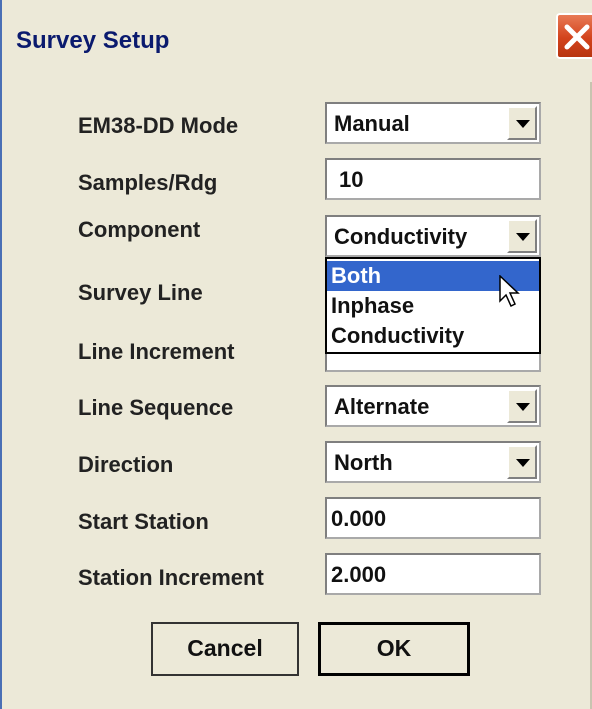  What do you see at coordinates (225, 649) in the screenshot?
I see `cancel-button: Cancel` at bounding box center [225, 649].